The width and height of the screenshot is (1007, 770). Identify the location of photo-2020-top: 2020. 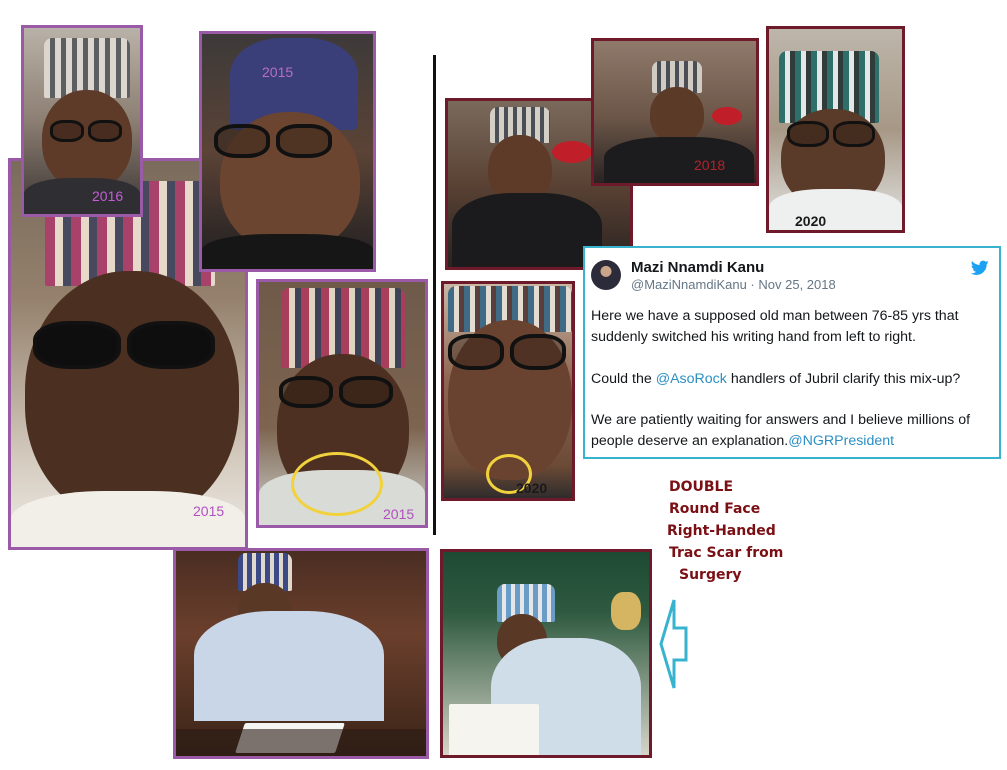
(835, 129).